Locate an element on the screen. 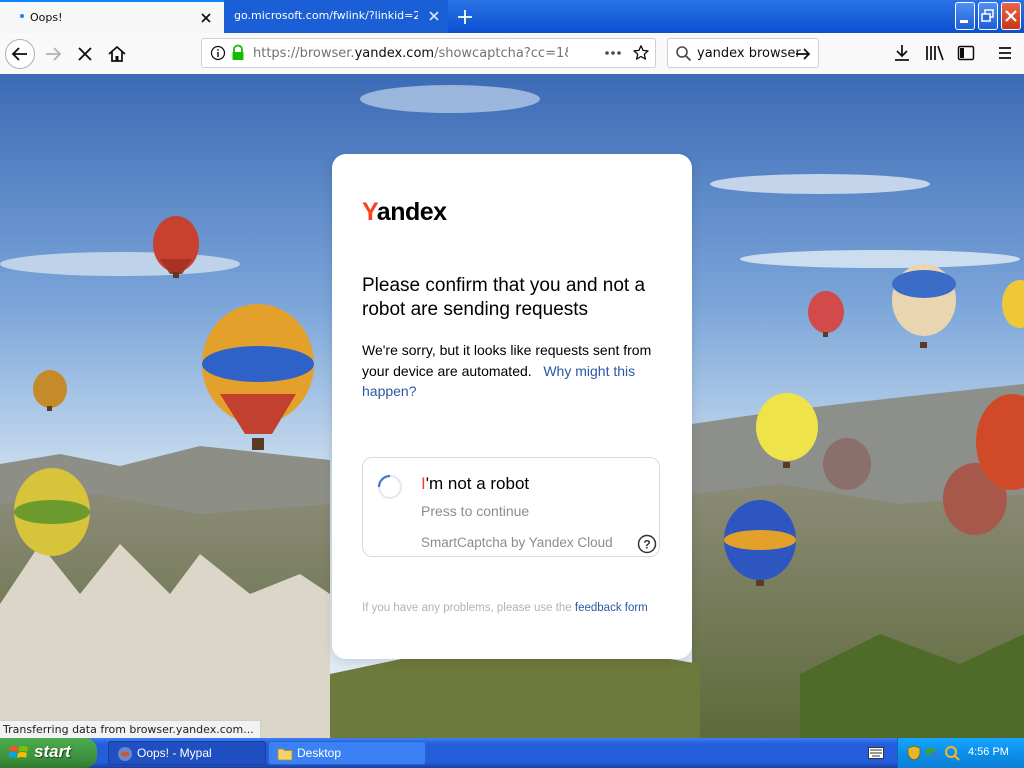  loading-spinner-icon is located at coordinates (390, 487).